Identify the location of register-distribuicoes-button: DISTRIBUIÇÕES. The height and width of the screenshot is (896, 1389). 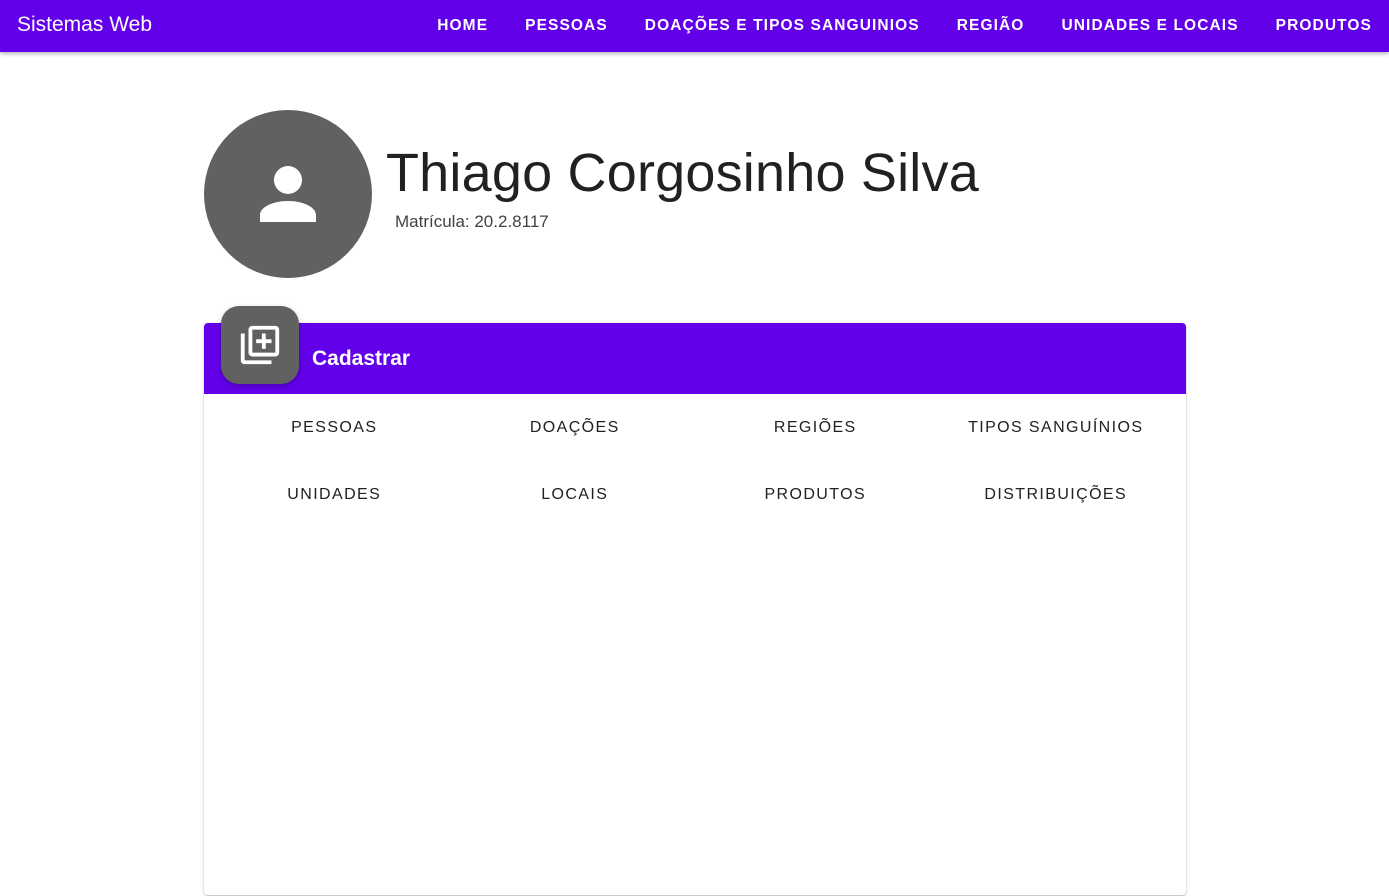
(1056, 494).